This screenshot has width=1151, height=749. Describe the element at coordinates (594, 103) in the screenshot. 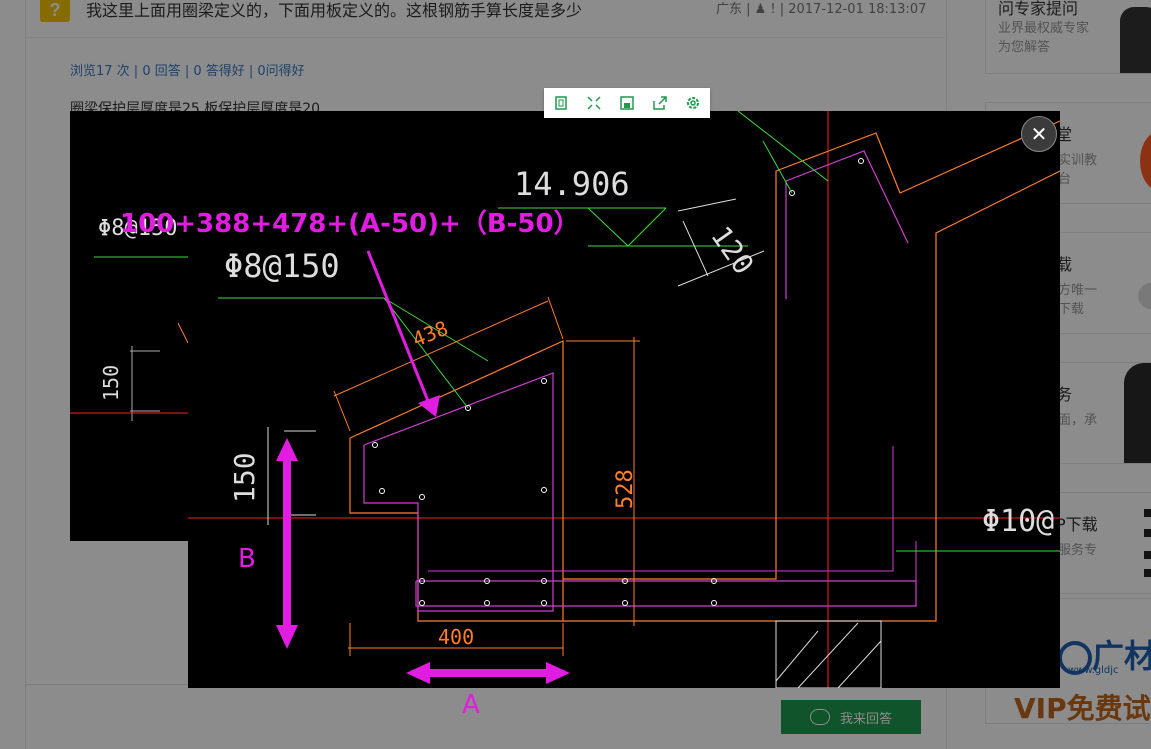

I see `fullscreen-icon` at that location.